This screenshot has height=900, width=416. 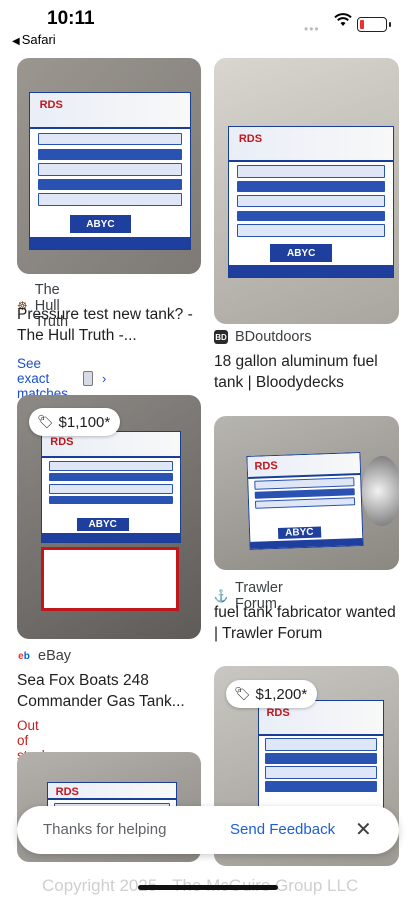 I want to click on send-feedback-button: Send Feedback, so click(x=282, y=829).